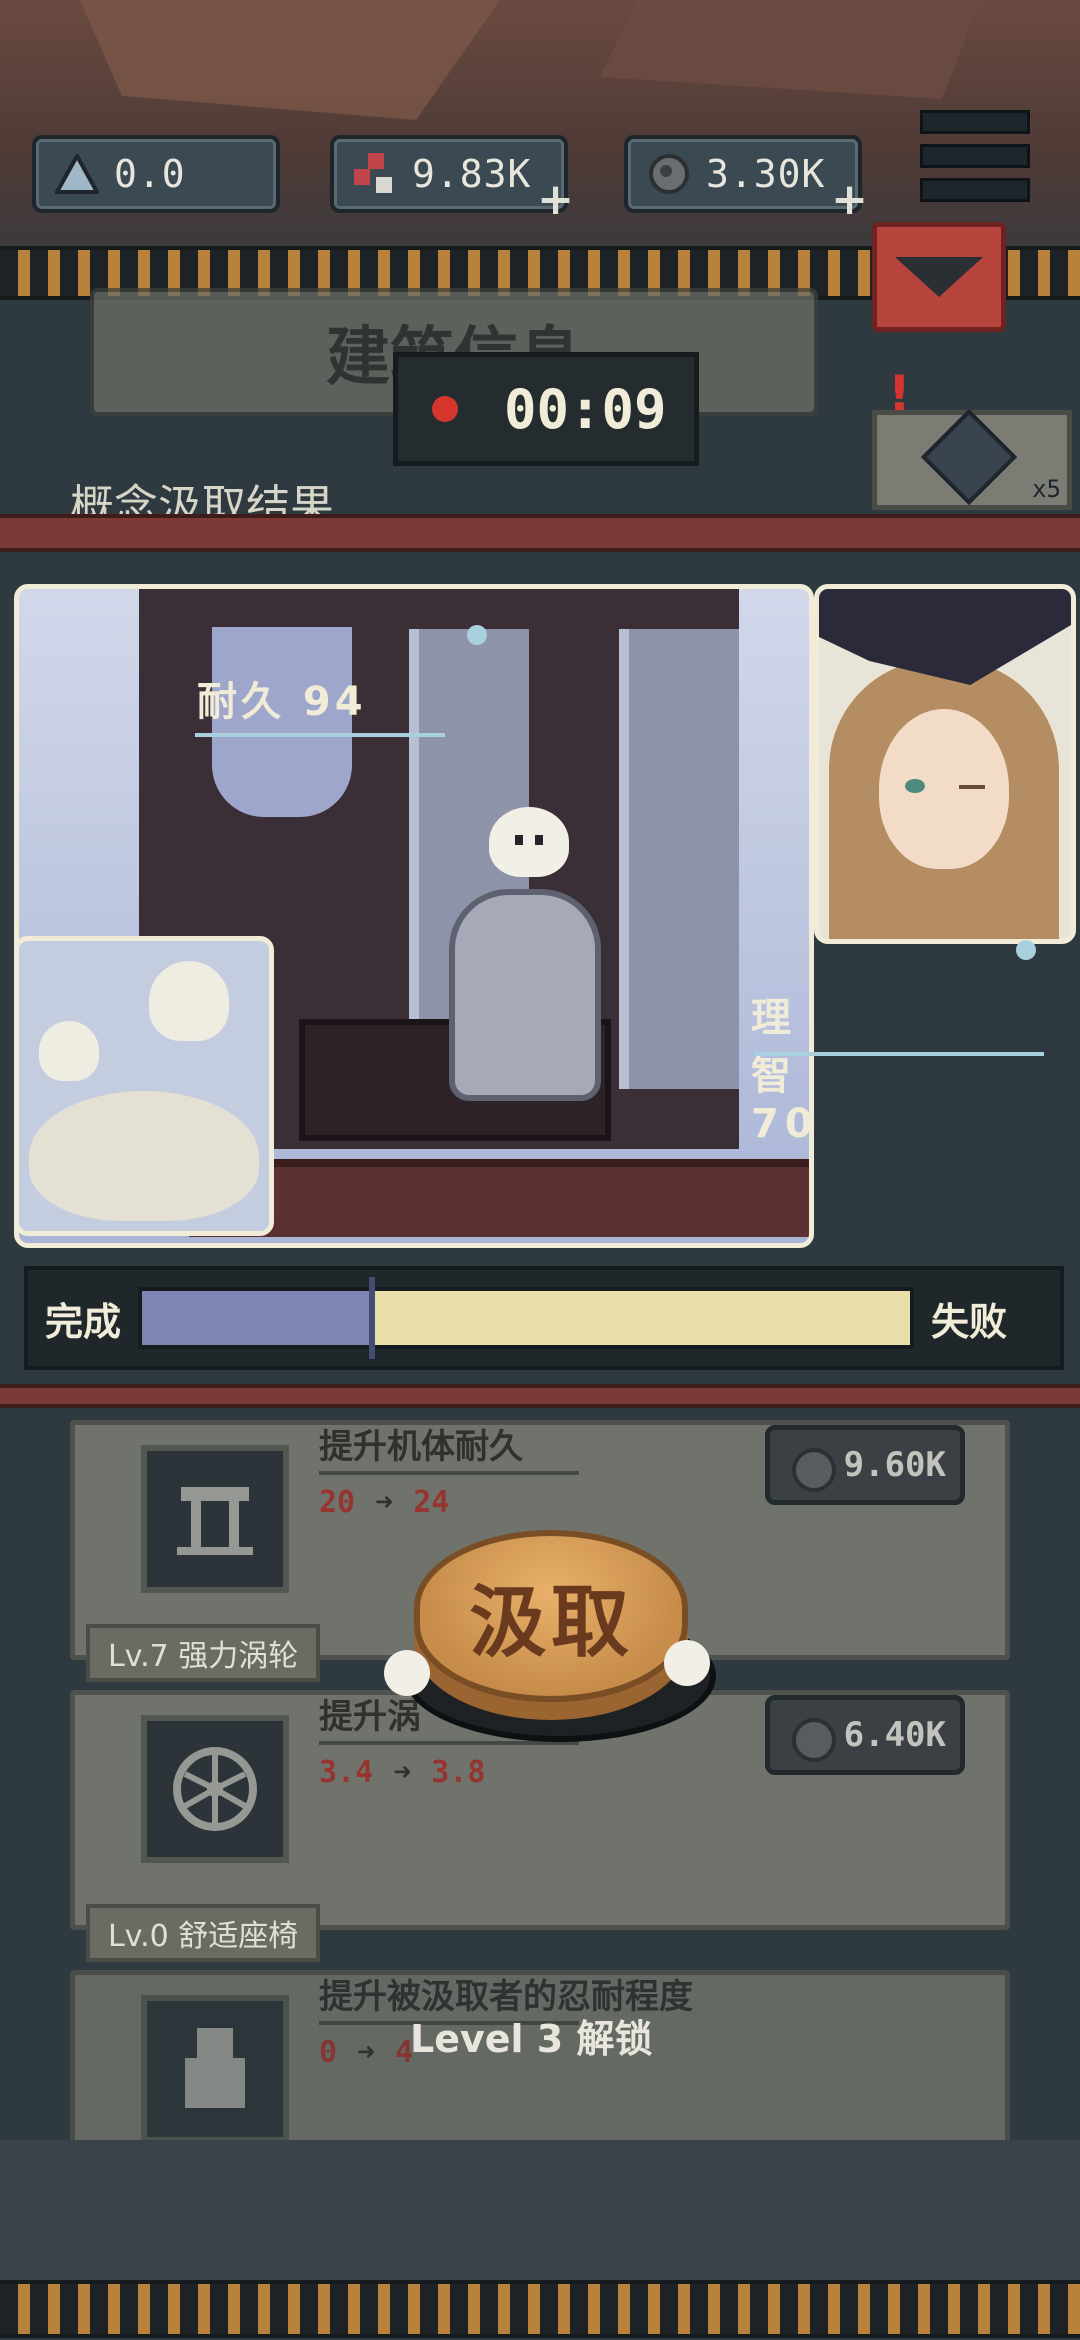 The height and width of the screenshot is (2340, 1080). Describe the element at coordinates (337, 1502) in the screenshot. I see `value-from: 20` at that location.